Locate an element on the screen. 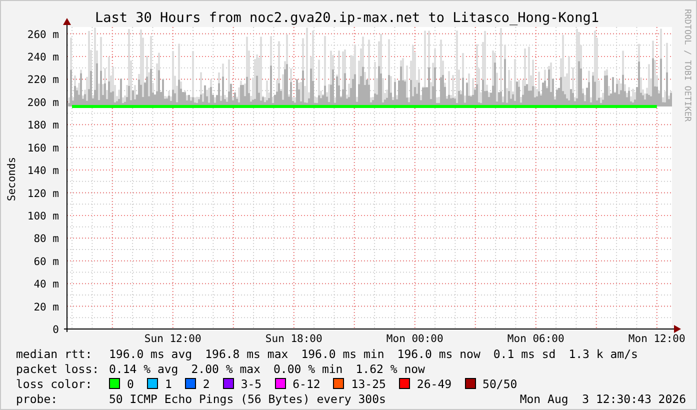  y-tick-label: 200 m is located at coordinates (43, 102).